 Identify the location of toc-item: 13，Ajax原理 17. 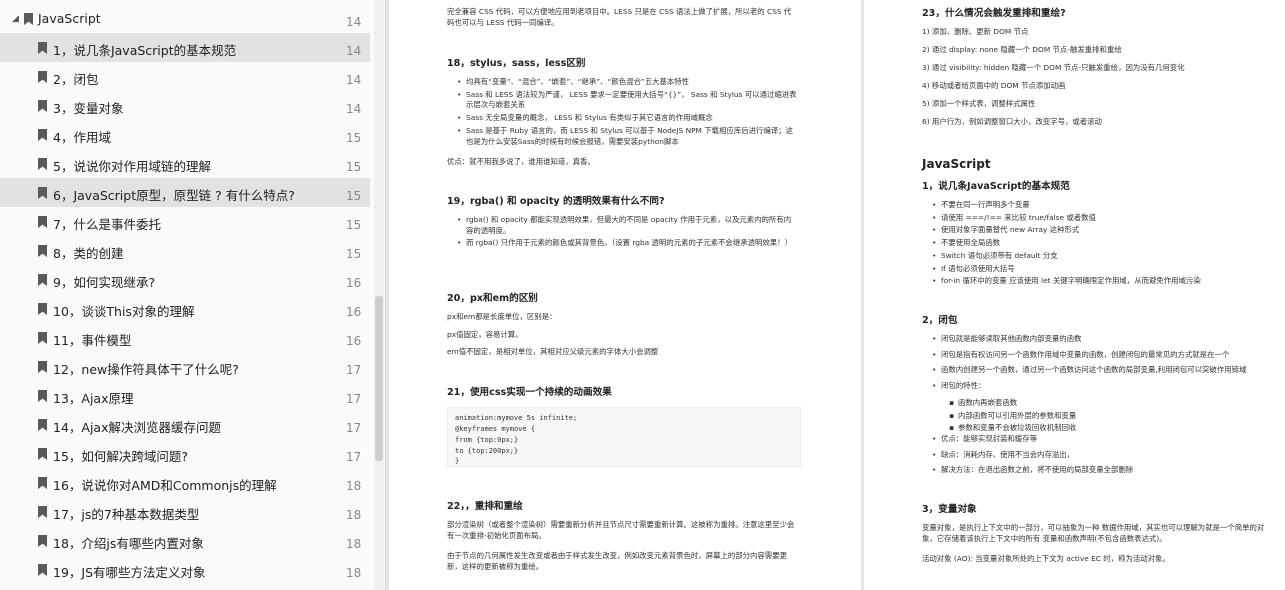
(185, 395).